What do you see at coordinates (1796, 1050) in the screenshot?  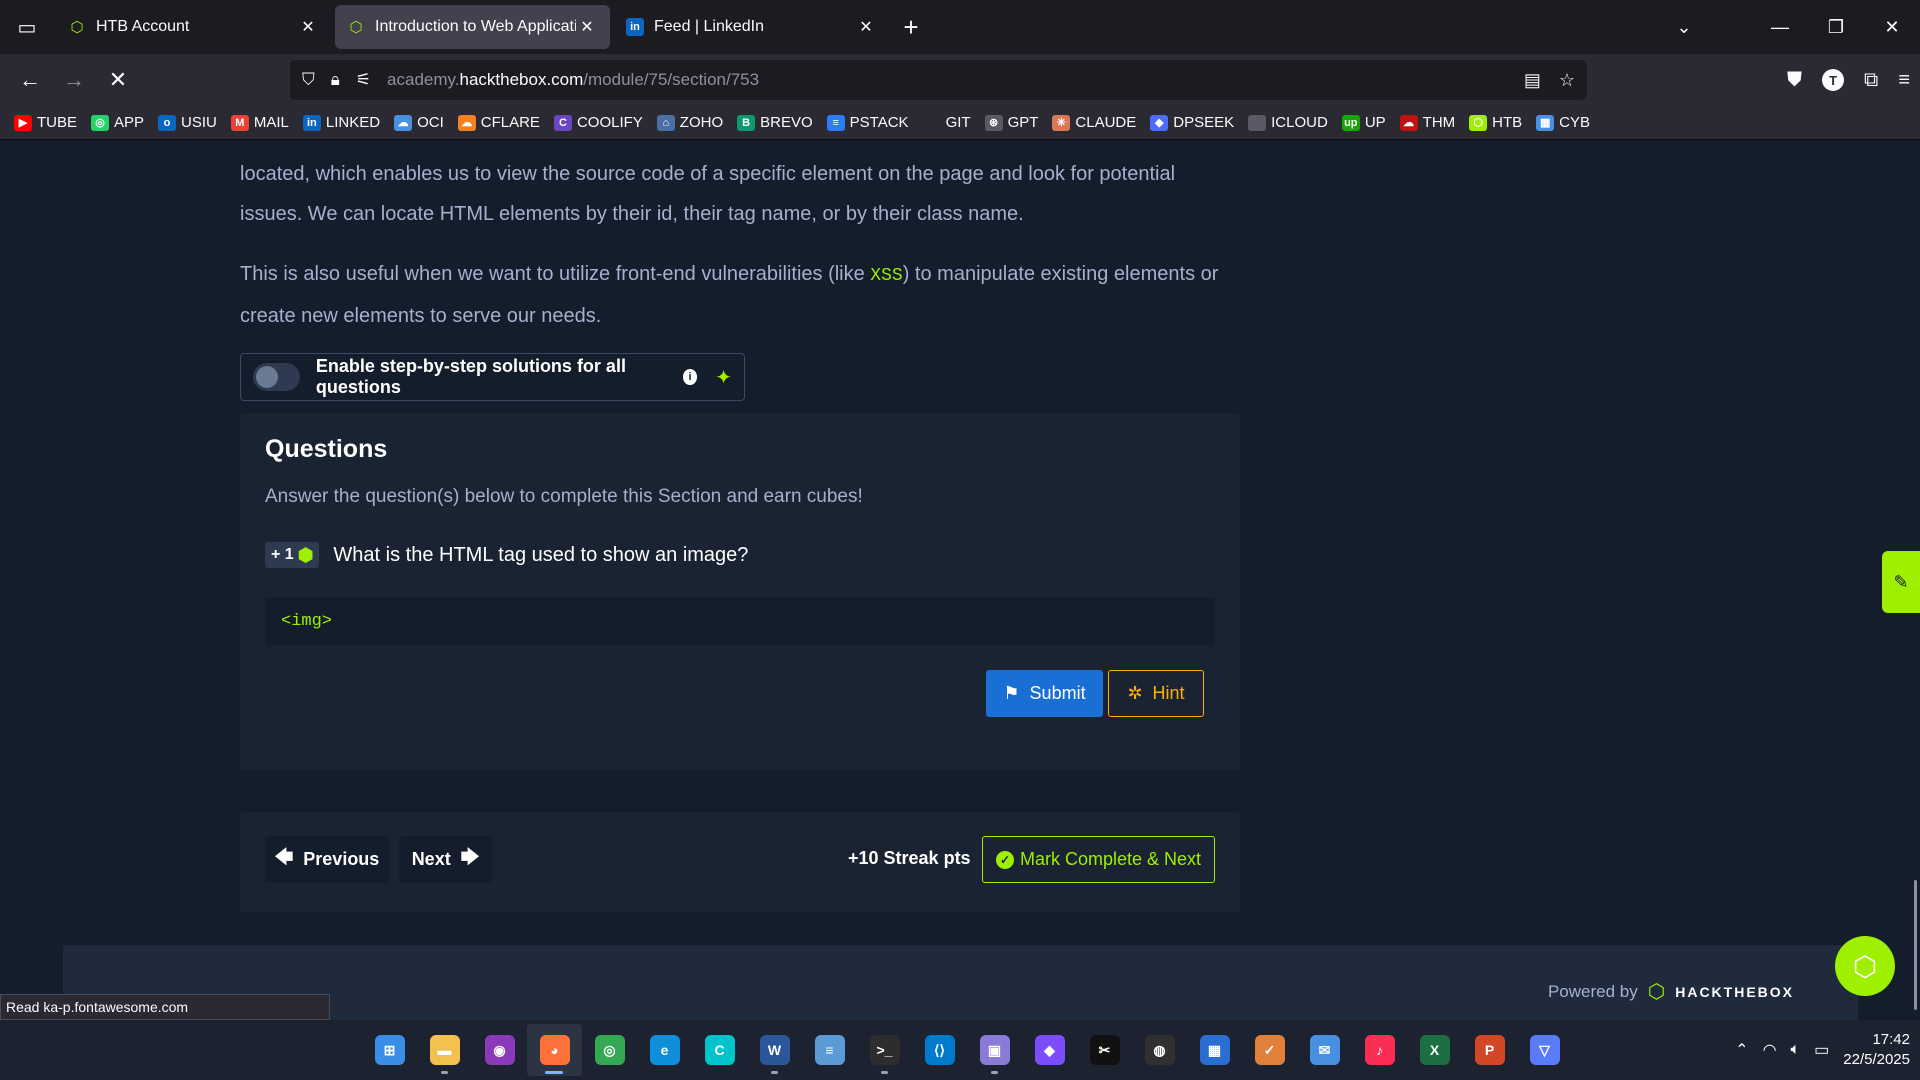 I see `volume-icon: 🔈︎` at bounding box center [1796, 1050].